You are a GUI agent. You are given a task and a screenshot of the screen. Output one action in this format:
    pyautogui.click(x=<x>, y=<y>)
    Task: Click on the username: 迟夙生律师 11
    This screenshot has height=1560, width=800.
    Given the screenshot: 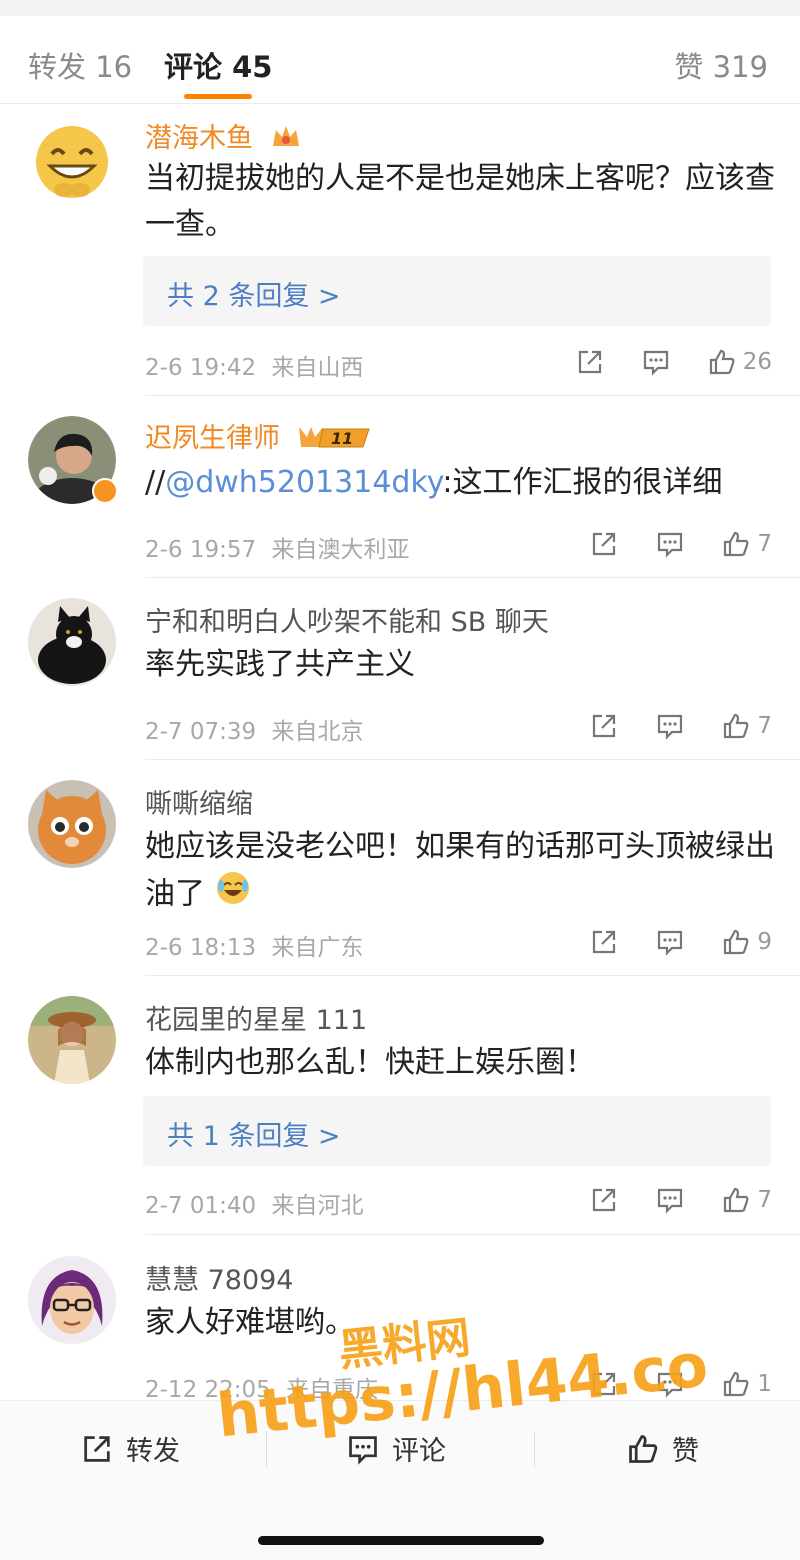 What is the action you would take?
    pyautogui.click(x=259, y=437)
    